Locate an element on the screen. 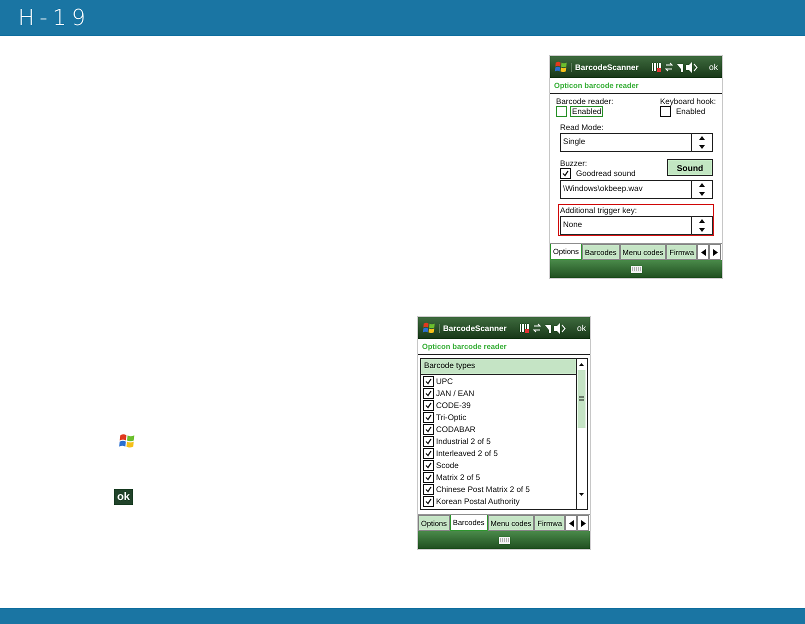 This screenshot has height=624, width=805. dropdown-value: Single is located at coordinates (574, 142).